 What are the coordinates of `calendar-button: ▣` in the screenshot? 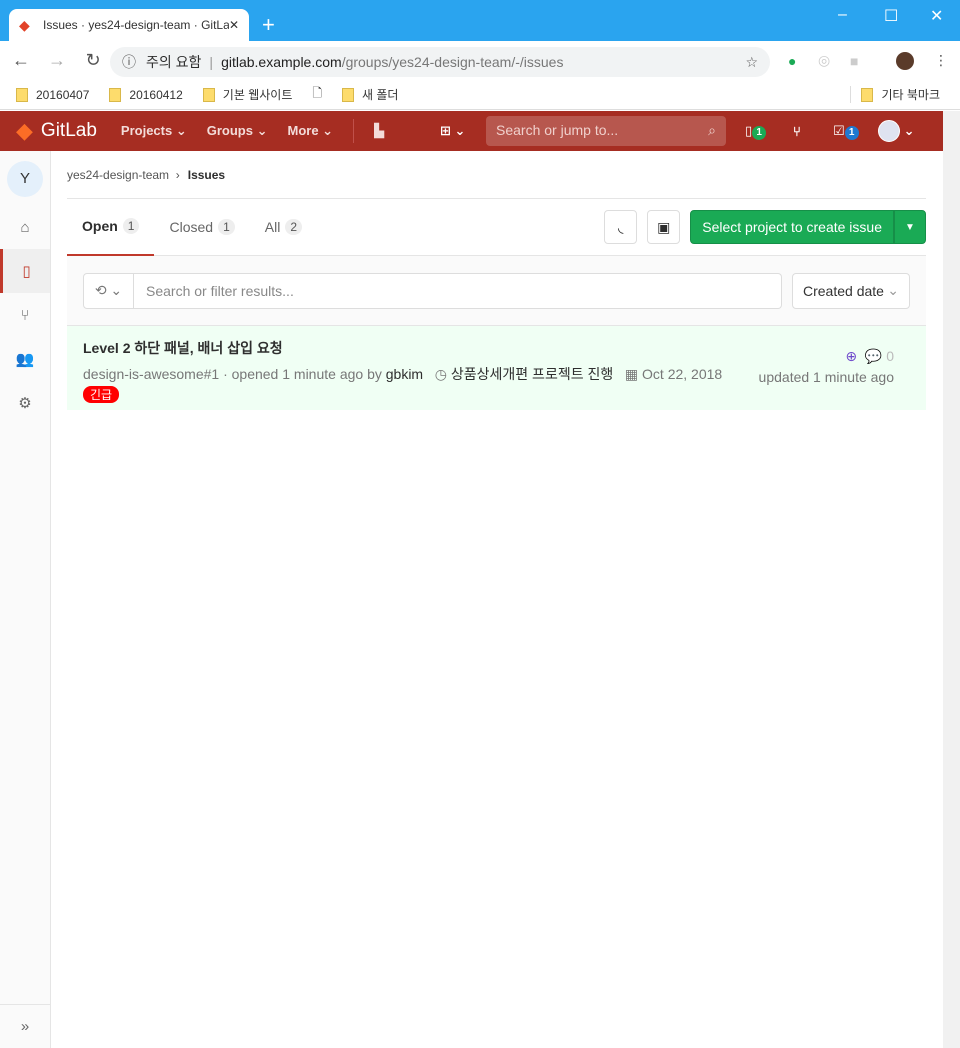 It's located at (664, 227).